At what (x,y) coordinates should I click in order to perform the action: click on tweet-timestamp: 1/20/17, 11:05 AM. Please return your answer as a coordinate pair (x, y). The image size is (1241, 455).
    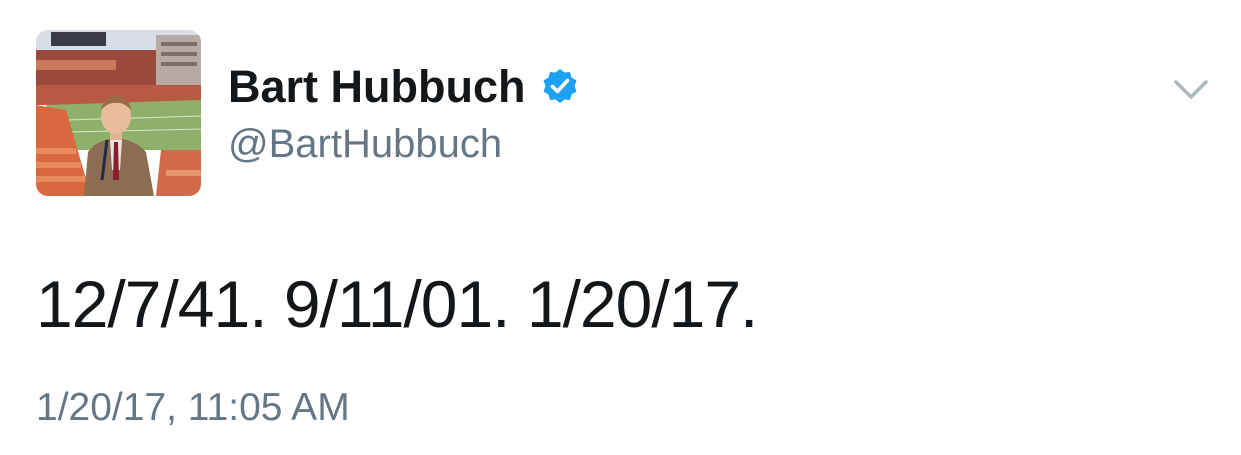
    Looking at the image, I should click on (193, 408).